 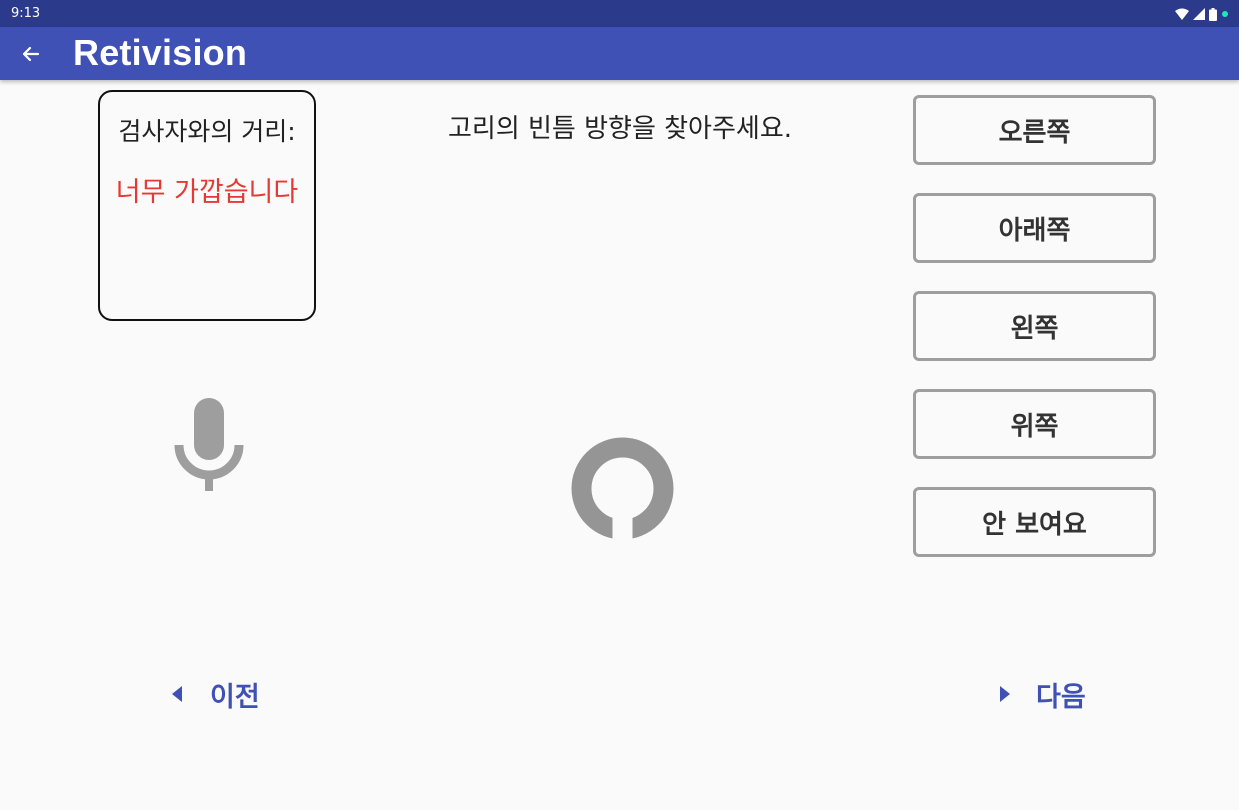 What do you see at coordinates (620, 129) in the screenshot?
I see `test-instruction: 고리의 빈틈 방향을 찾아주세요.` at bounding box center [620, 129].